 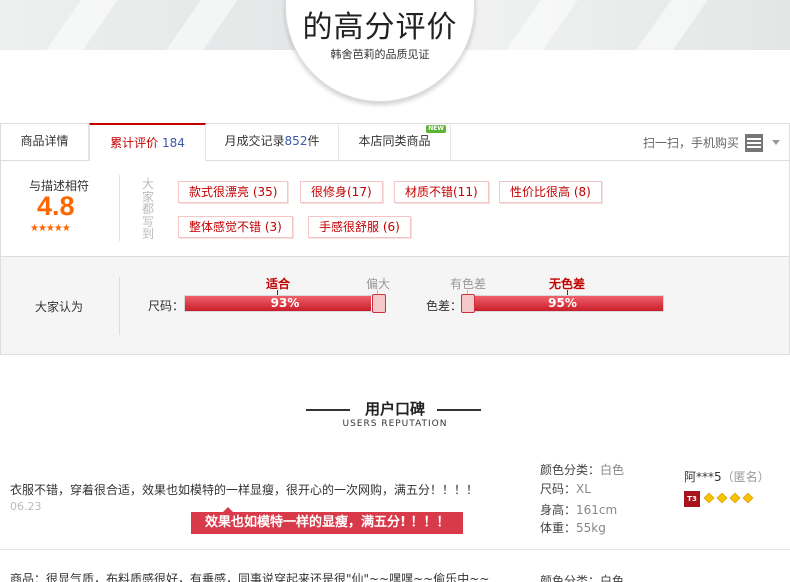 What do you see at coordinates (441, 192) in the screenshot?
I see `review-tag: 材质不错(11)` at bounding box center [441, 192].